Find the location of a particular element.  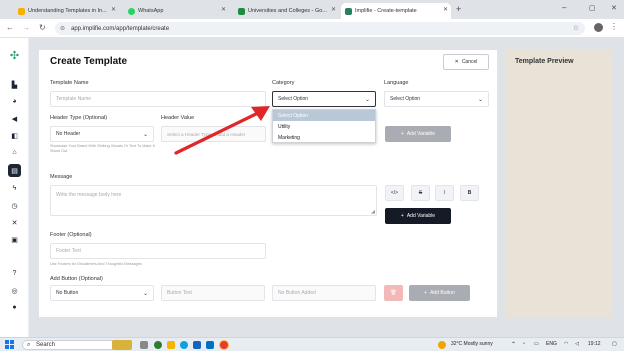

weather-sun-icon is located at coordinates (442, 345).